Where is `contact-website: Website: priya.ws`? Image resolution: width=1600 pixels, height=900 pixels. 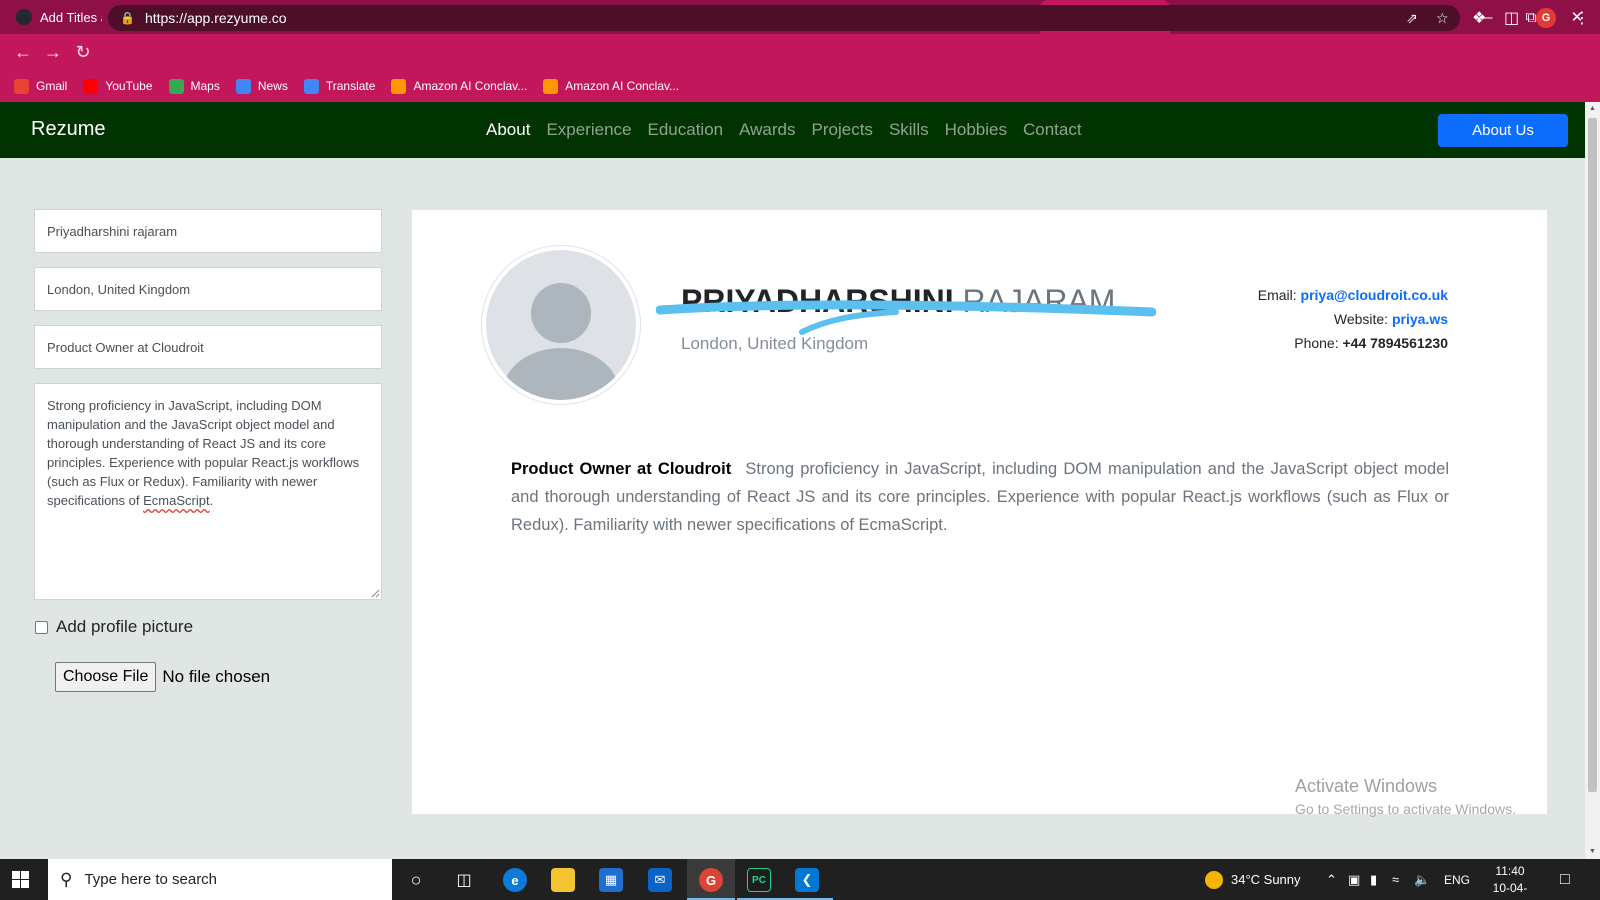
contact-website: Website: priya.ws is located at coordinates (1298, 319).